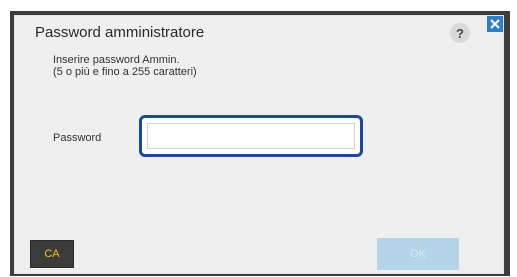 The image size is (517, 277). I want to click on close-button, so click(495, 24).